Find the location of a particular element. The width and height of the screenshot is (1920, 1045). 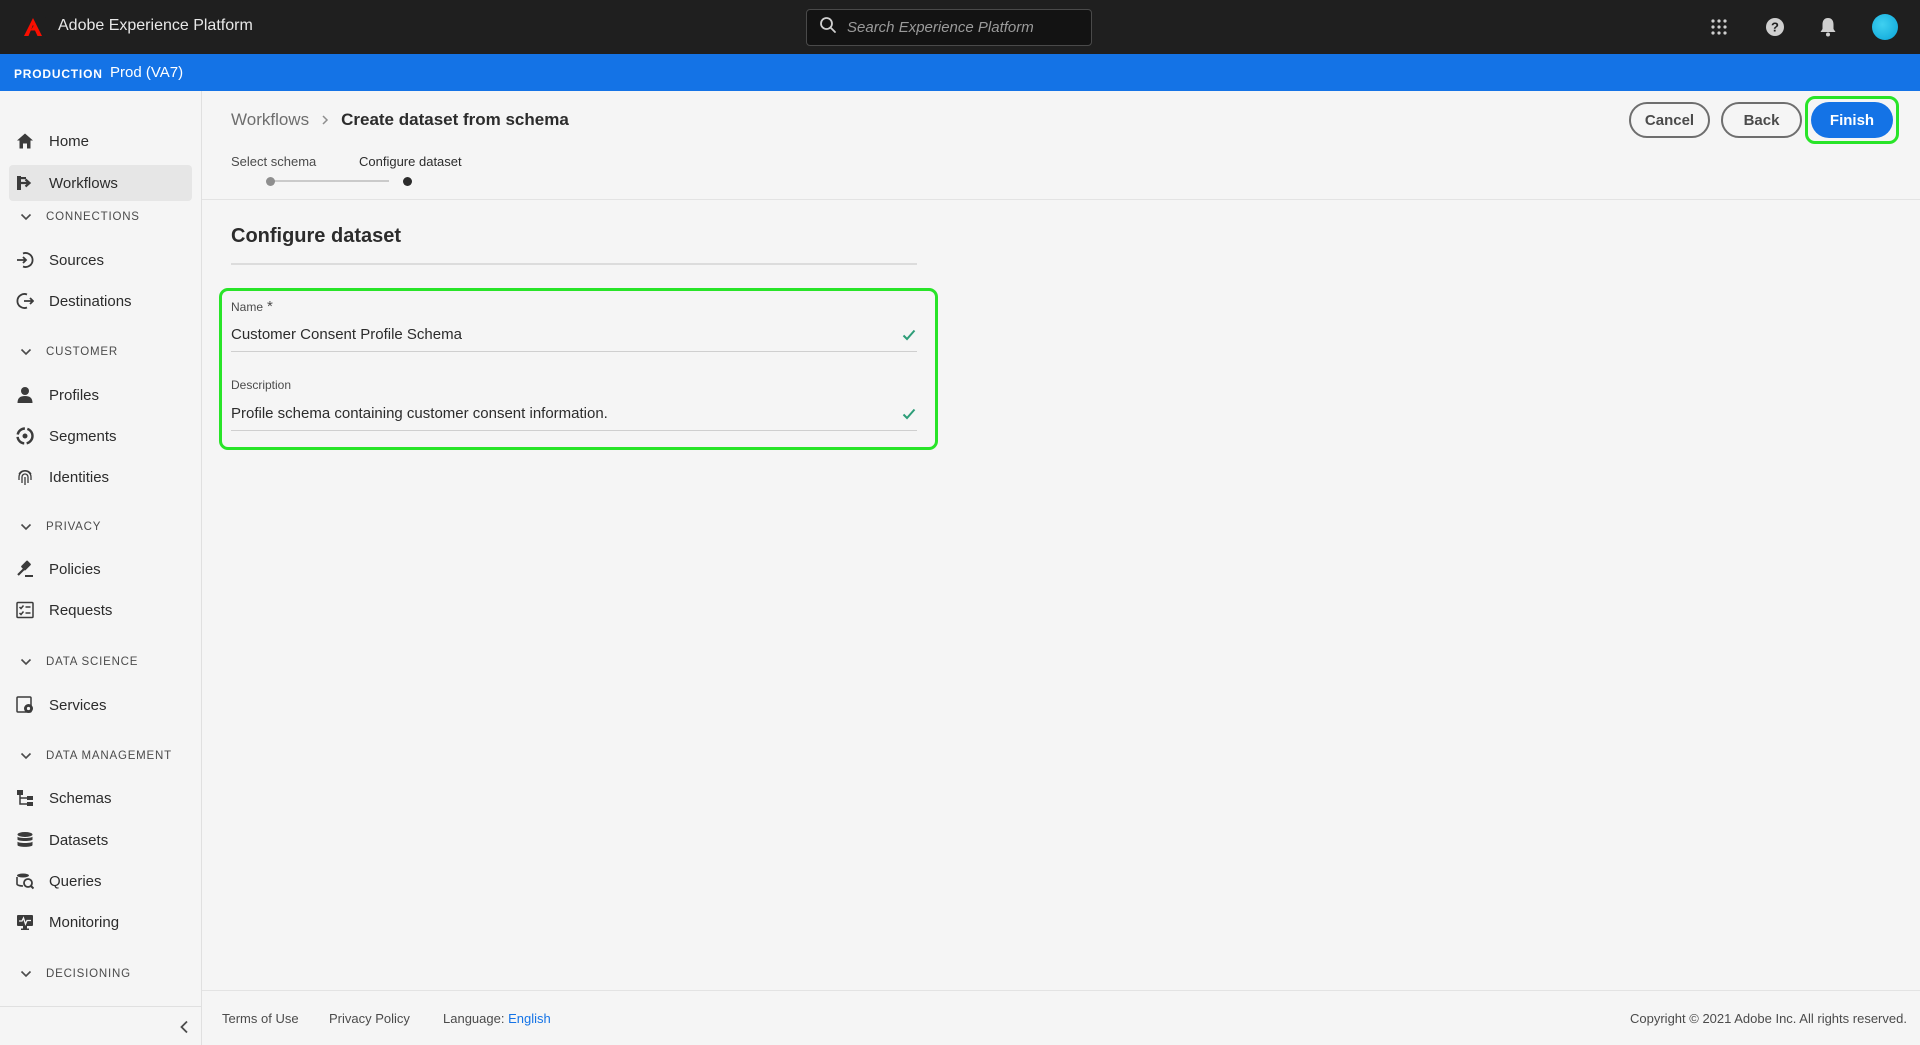

nav-item-label: Schemas is located at coordinates (80, 798).